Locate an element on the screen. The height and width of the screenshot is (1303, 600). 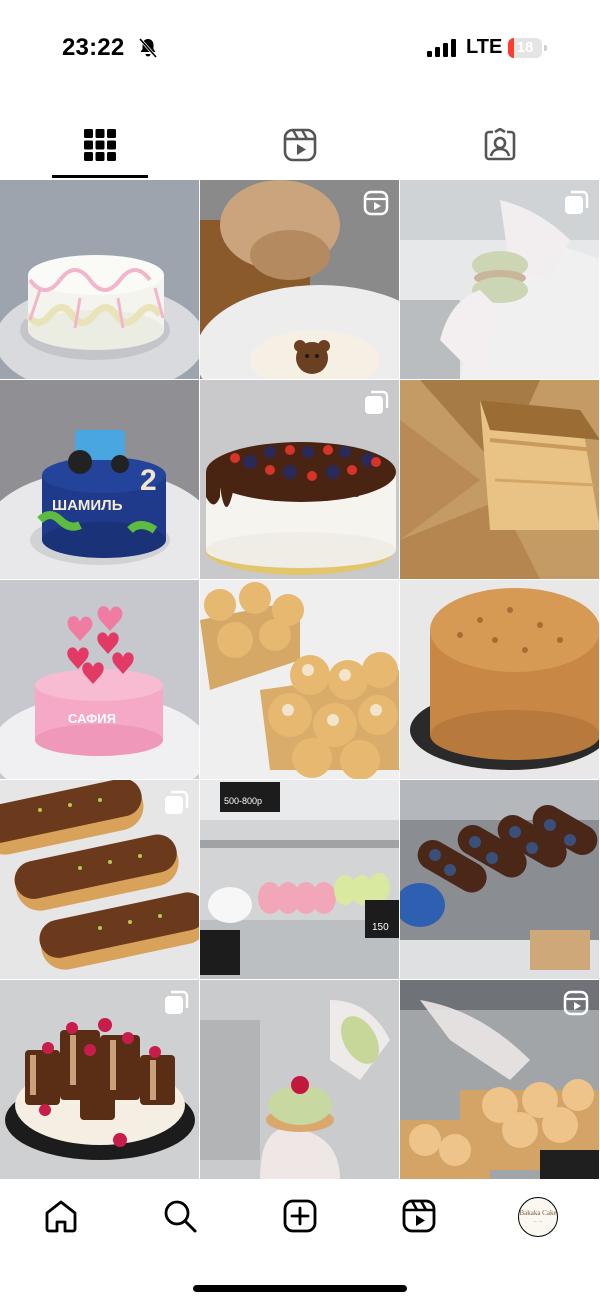
post-photo-honey-cake-slice is located at coordinates (499, 479).